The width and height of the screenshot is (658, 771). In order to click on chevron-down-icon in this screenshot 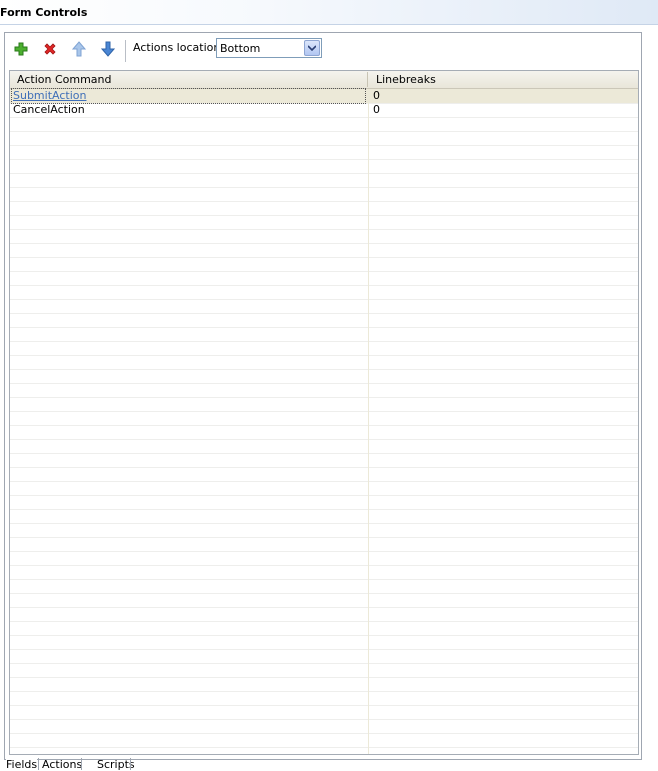, I will do `click(312, 48)`.